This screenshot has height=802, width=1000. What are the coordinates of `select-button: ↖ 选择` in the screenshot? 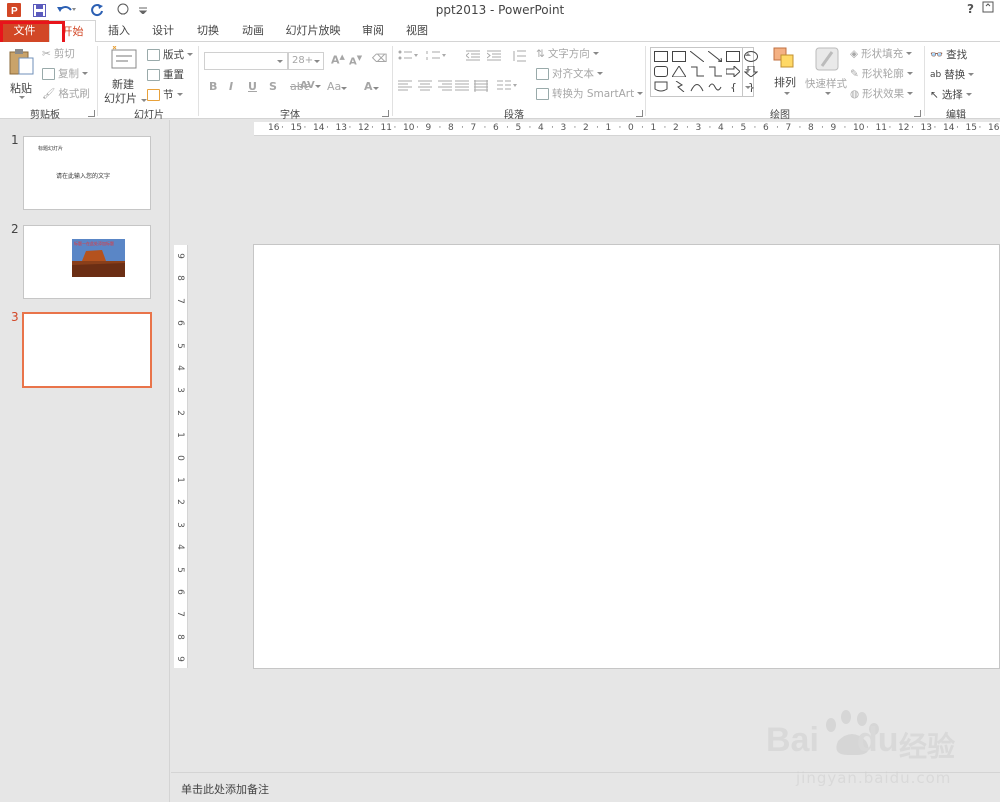 It's located at (951, 94).